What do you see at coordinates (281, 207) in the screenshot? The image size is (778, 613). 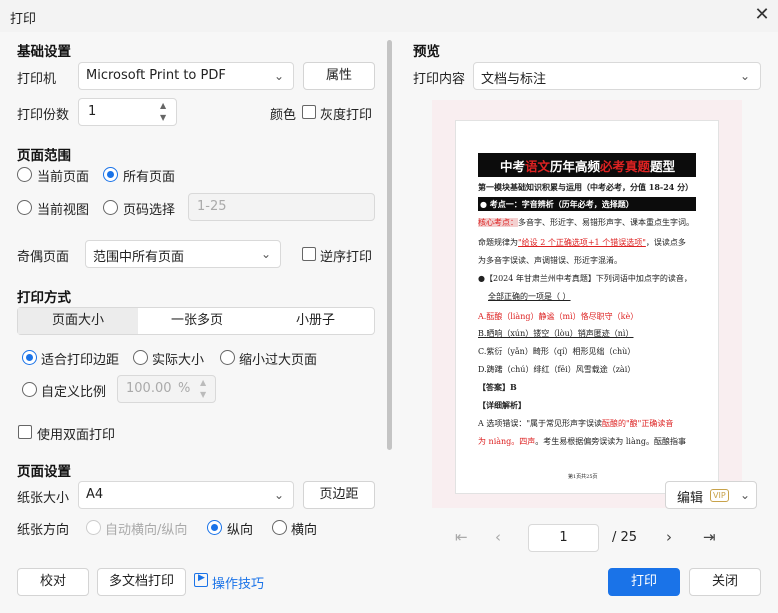 I see `page-range-input: 1-25` at bounding box center [281, 207].